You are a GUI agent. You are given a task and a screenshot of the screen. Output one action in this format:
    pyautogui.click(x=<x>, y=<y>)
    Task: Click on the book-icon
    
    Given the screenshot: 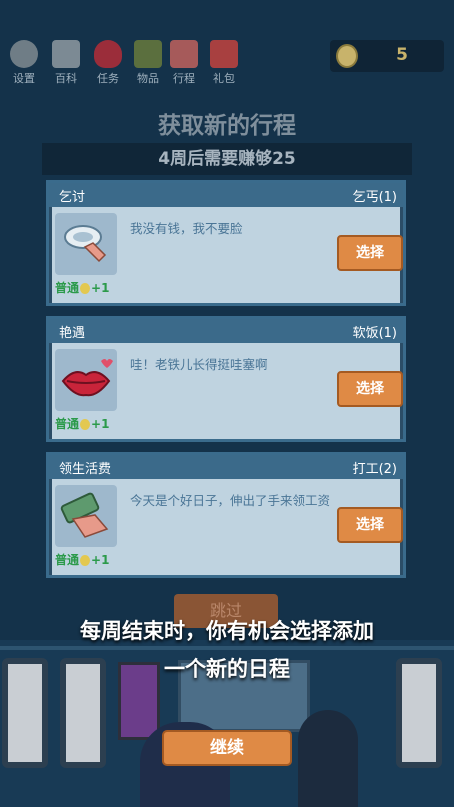 What is the action you would take?
    pyautogui.click(x=66, y=54)
    